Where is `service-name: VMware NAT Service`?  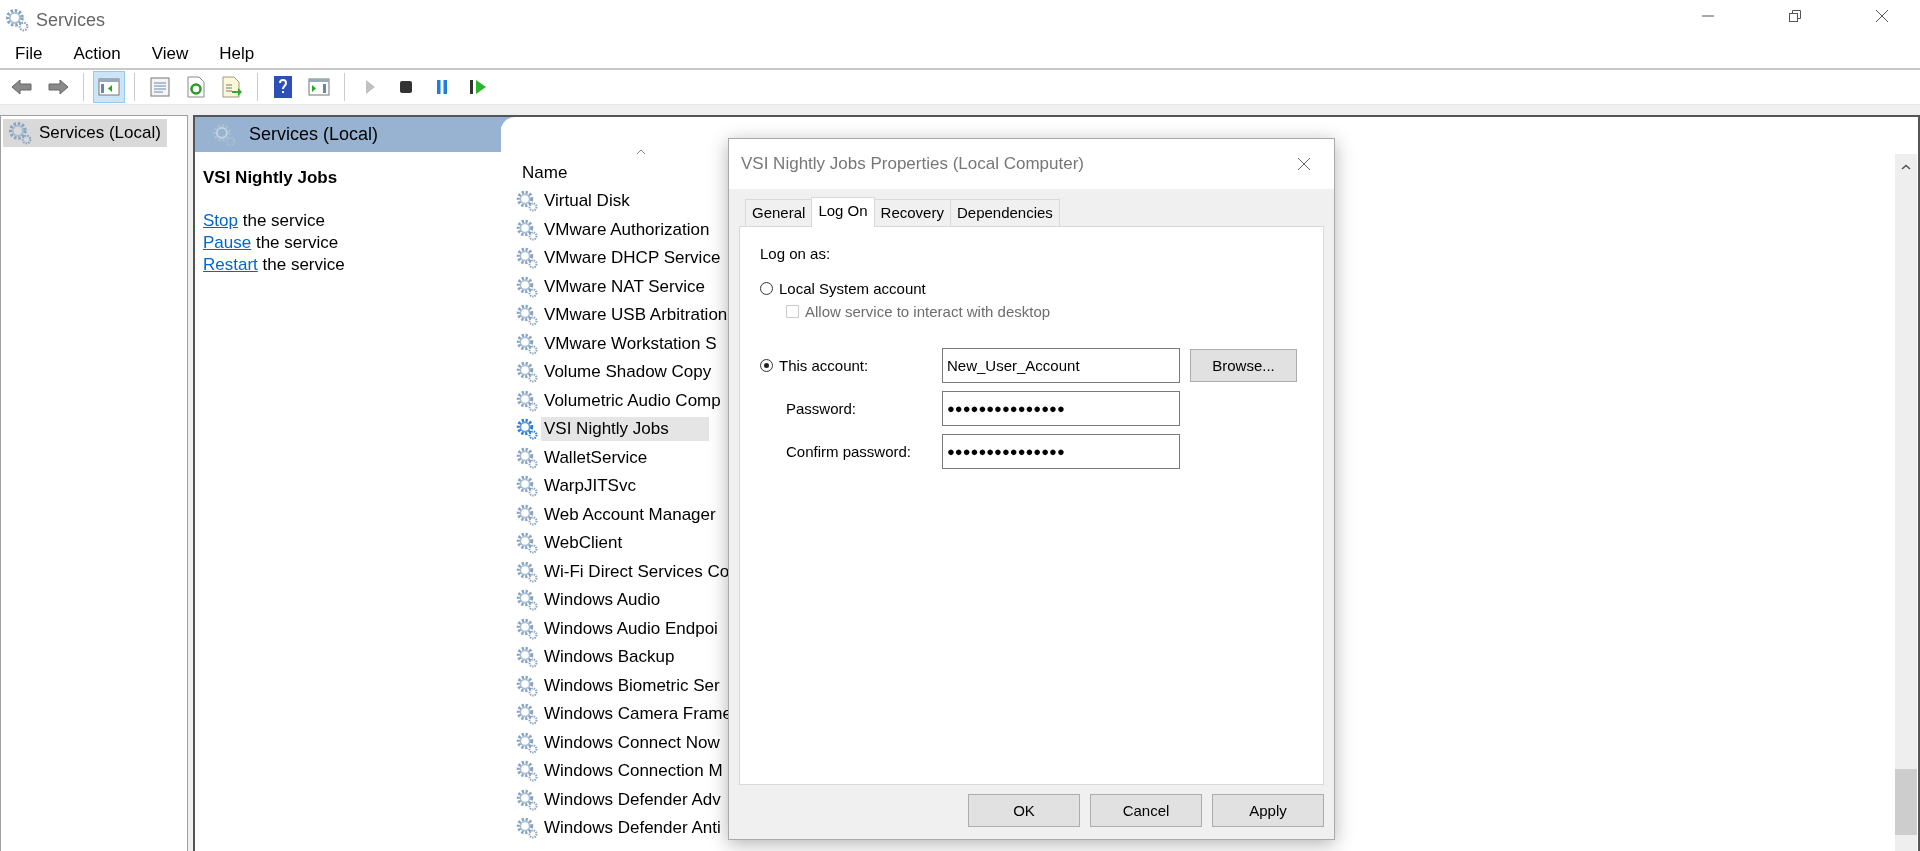 service-name: VMware NAT Service is located at coordinates (624, 286).